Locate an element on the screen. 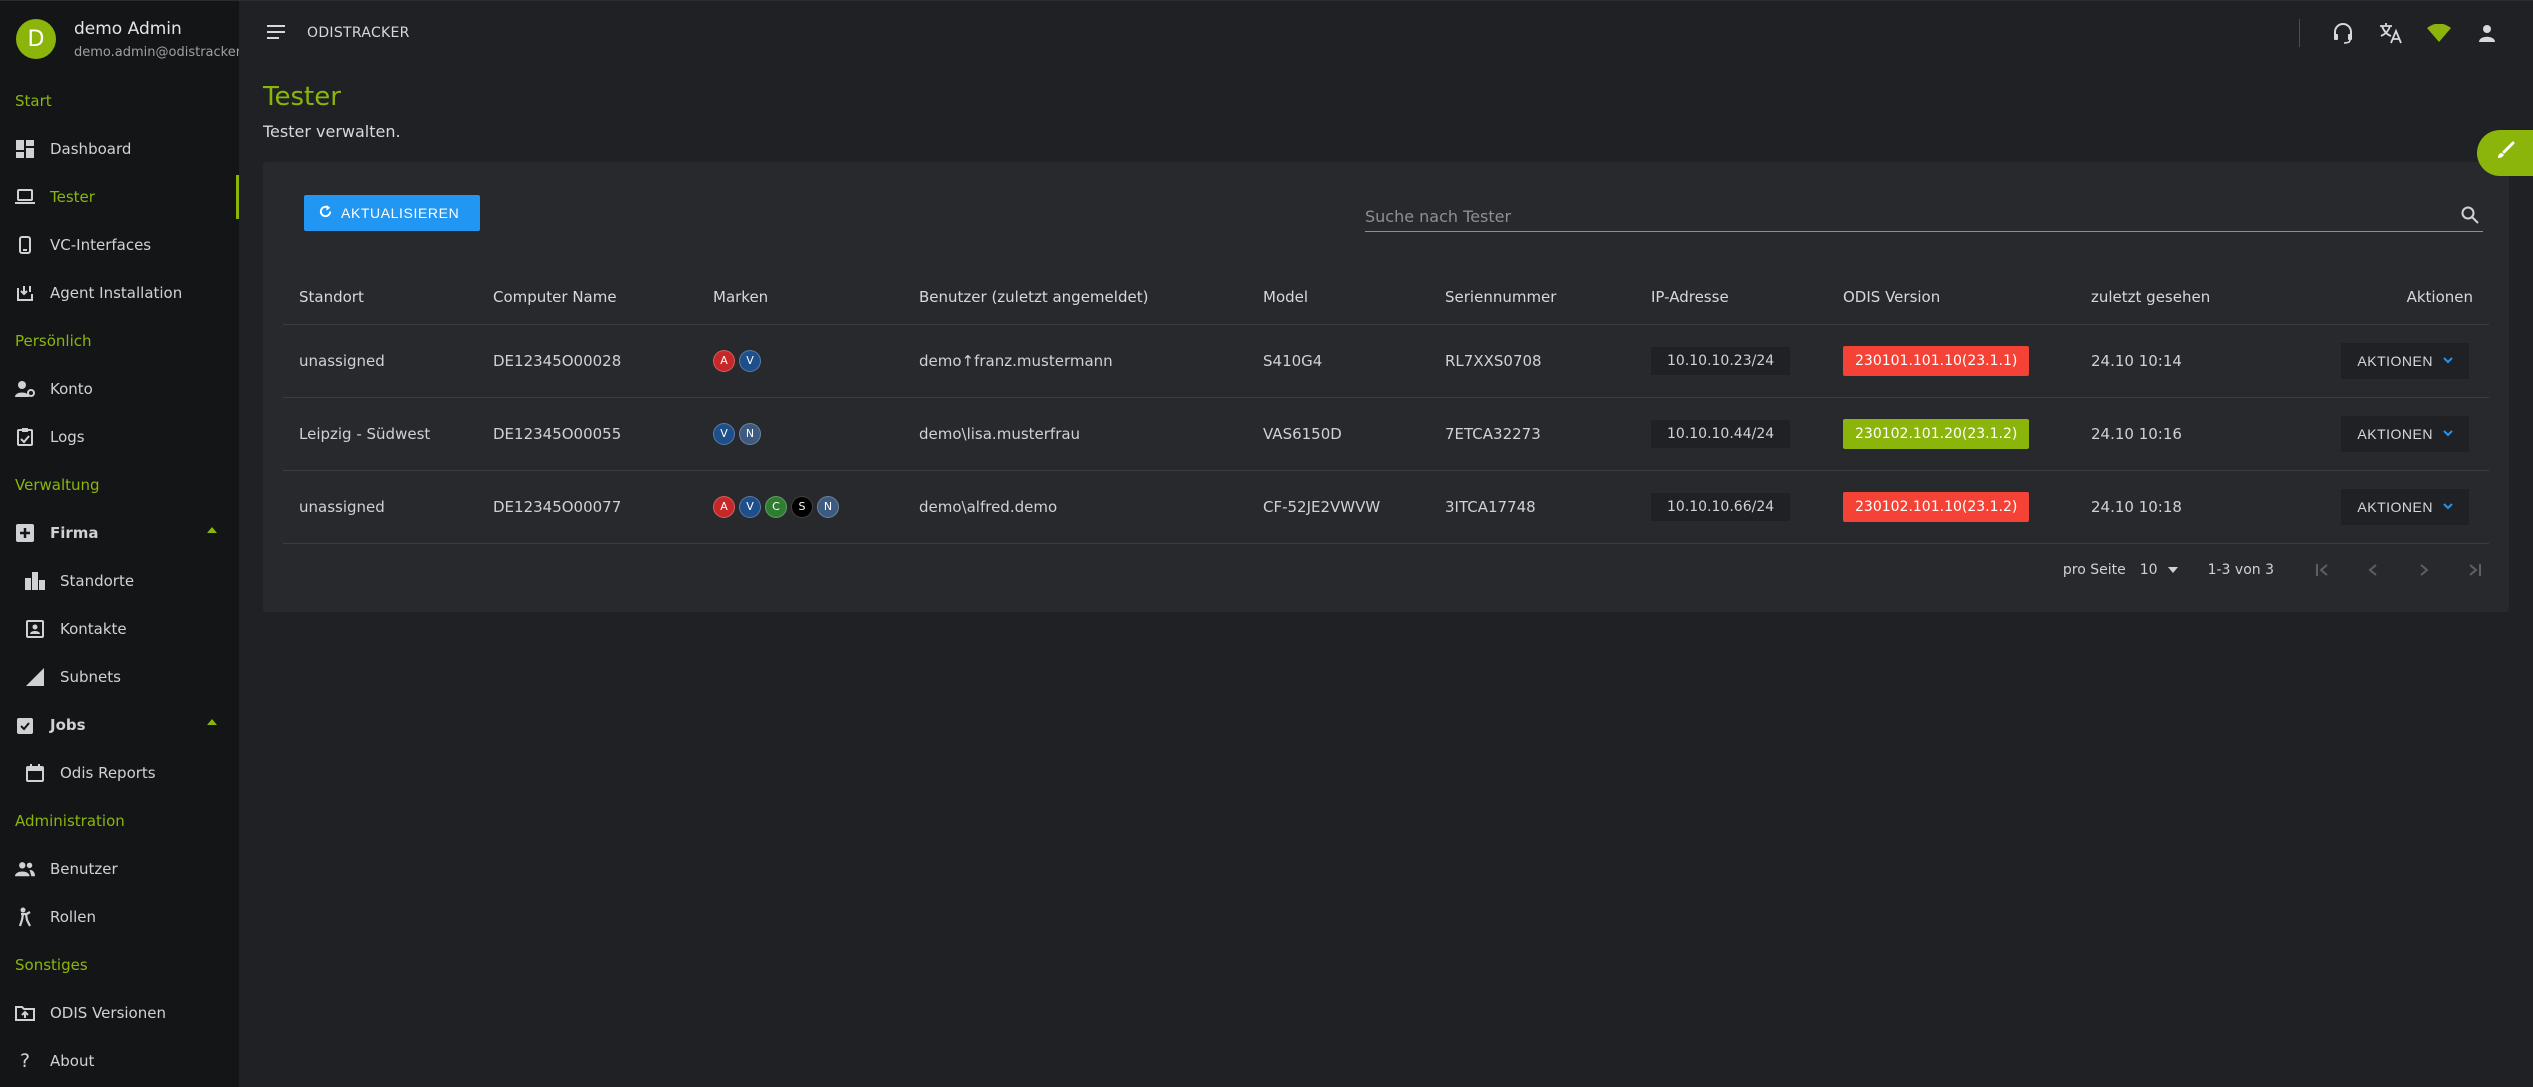 The image size is (2533, 1087). sidebar-item-firma: Firma is located at coordinates (119, 533).